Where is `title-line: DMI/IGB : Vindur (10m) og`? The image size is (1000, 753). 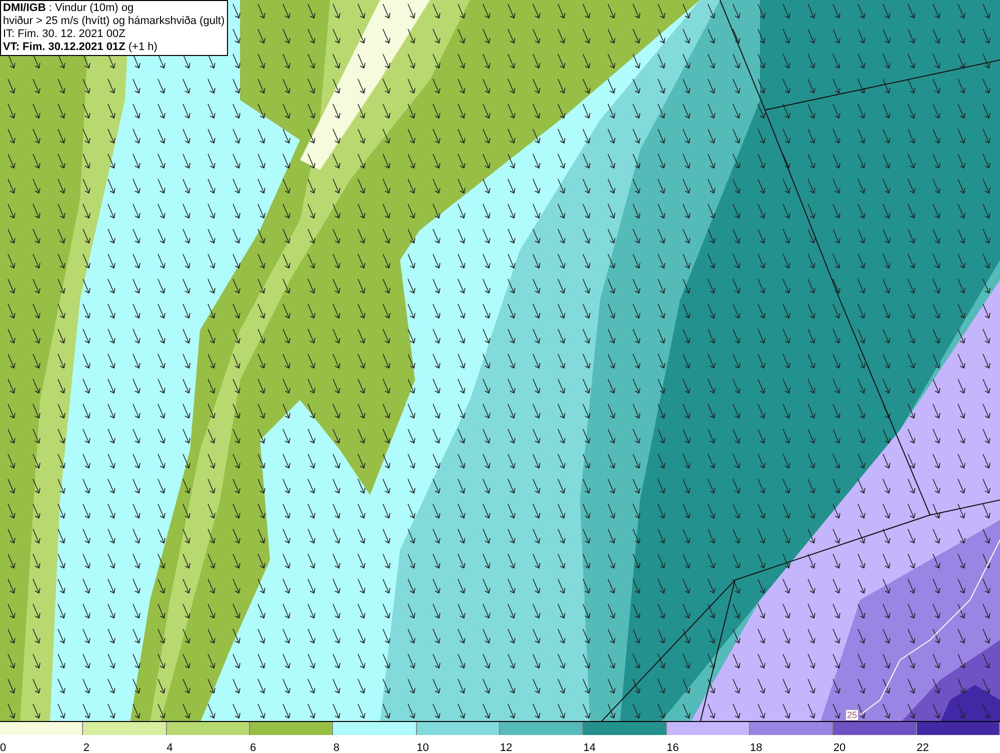
title-line: DMI/IGB : Vindur (10m) og is located at coordinates (69, 8).